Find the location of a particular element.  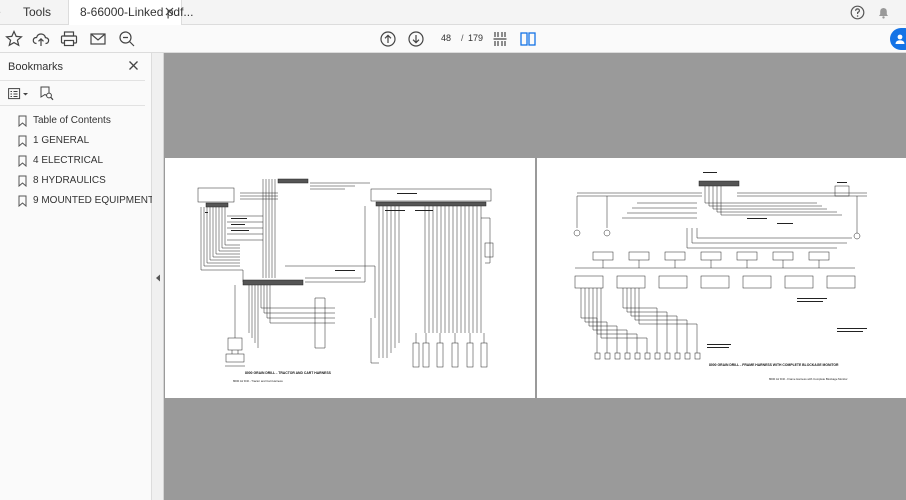

bookmark-item: Table of Contents is located at coordinates (78, 122).